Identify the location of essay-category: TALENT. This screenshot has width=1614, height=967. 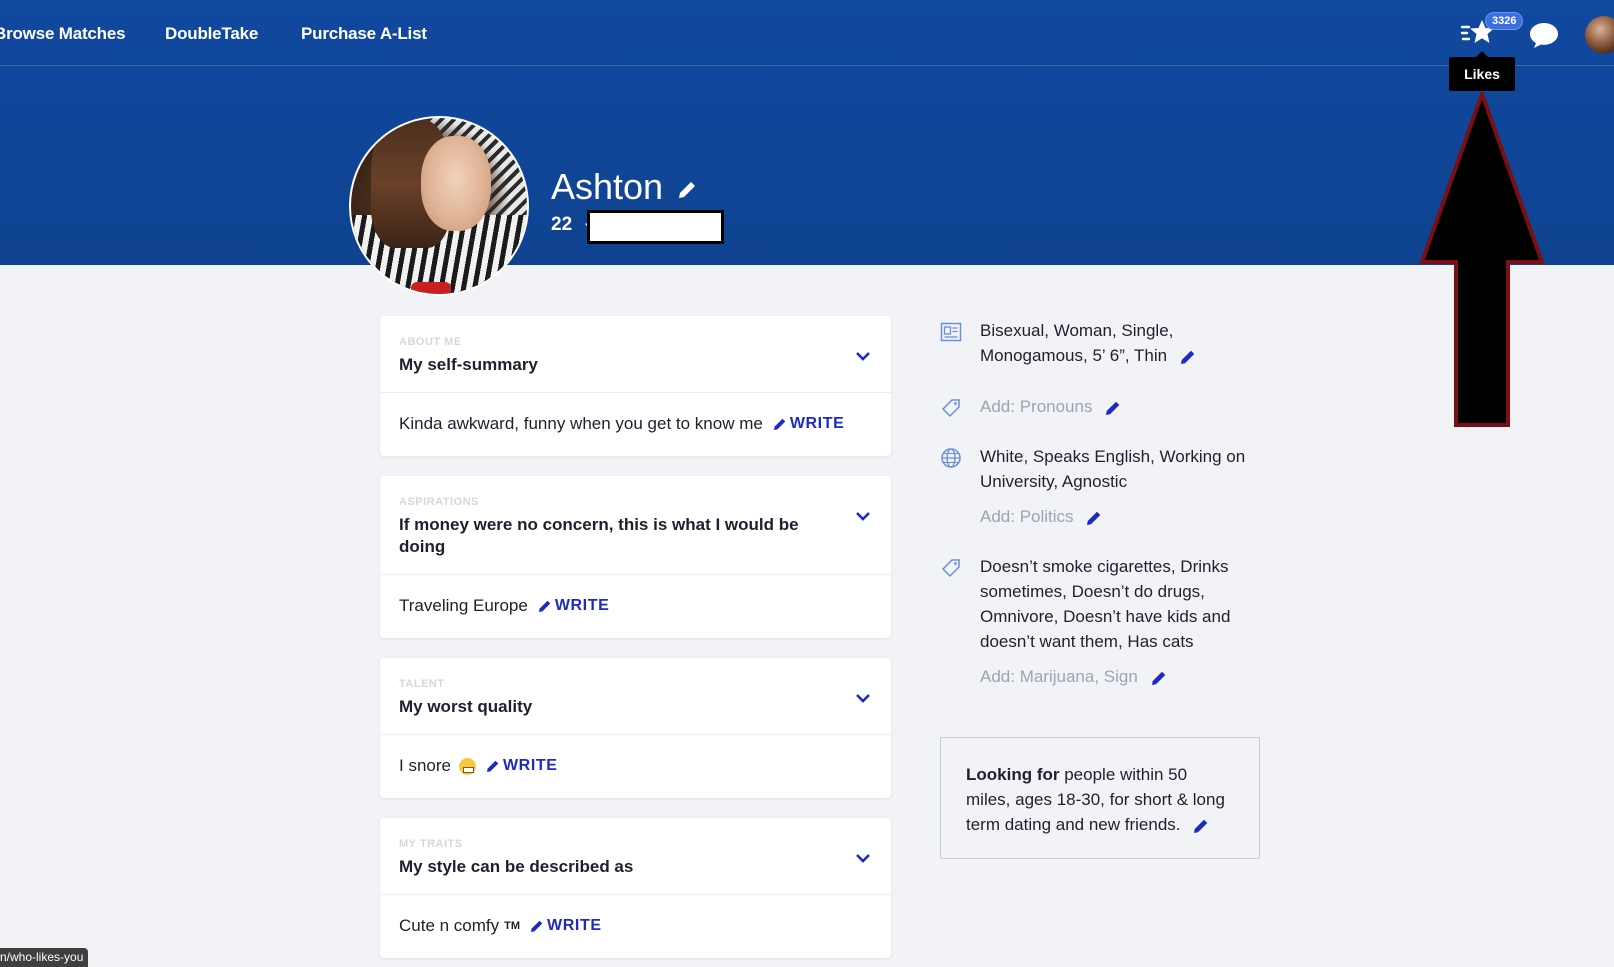
(422, 684).